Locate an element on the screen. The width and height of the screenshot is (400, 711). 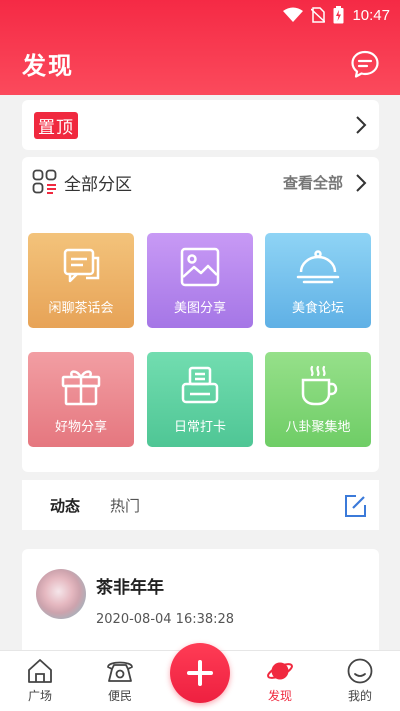
nav-label: 我的 is located at coordinates (359, 696).